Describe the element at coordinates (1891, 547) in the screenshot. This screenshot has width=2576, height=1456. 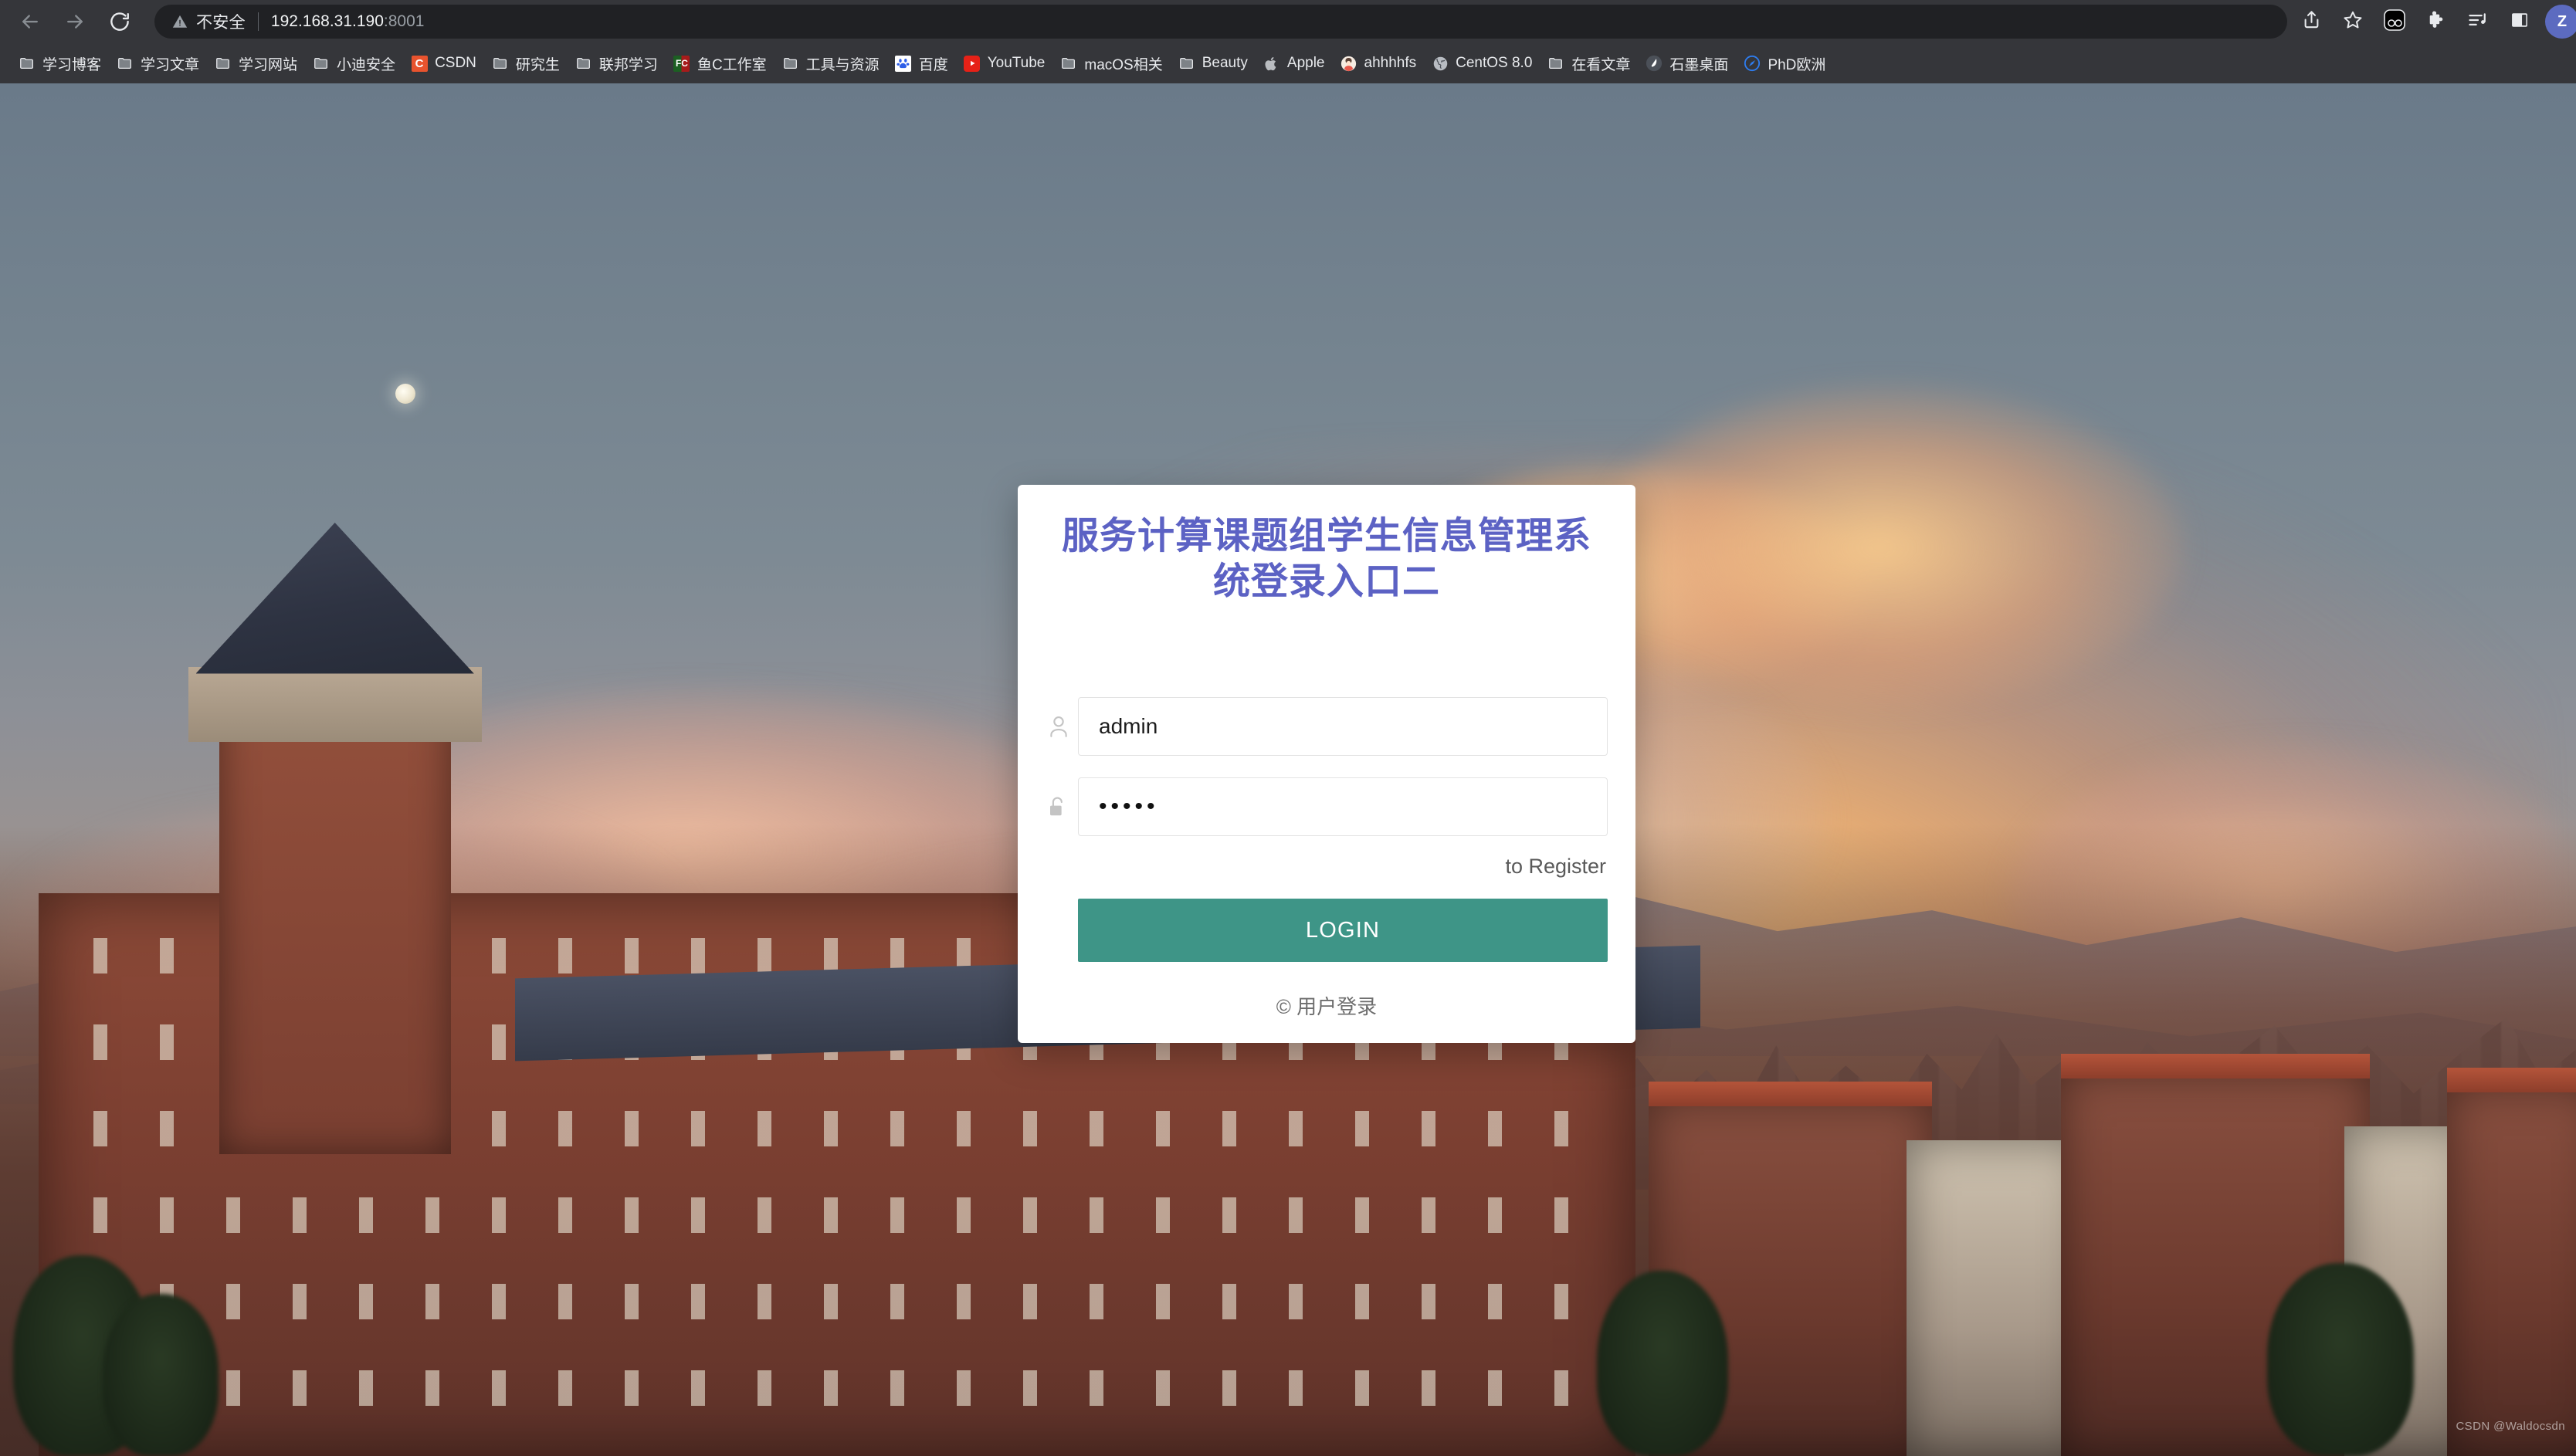
I see `cloud` at that location.